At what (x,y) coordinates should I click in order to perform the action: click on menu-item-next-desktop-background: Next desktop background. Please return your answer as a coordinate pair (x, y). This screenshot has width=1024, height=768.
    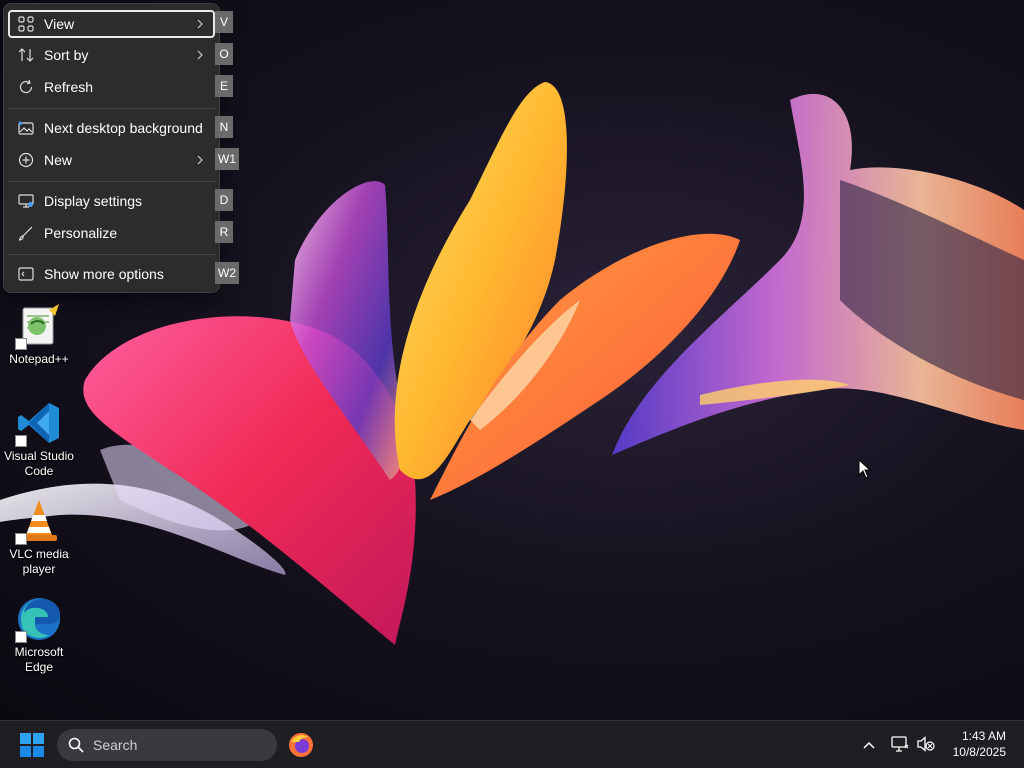
    Looking at the image, I should click on (111, 128).